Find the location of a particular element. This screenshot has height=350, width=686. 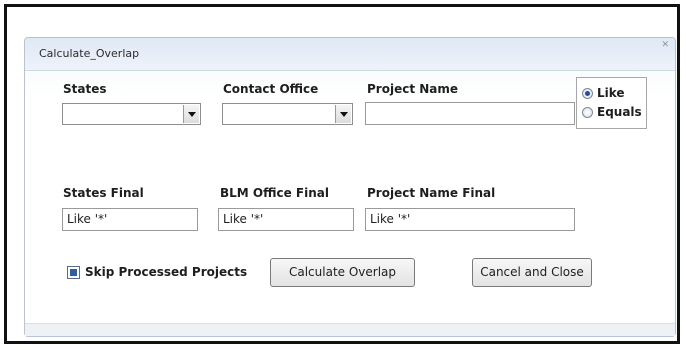

cancel-and-close-button: Cancel and Close is located at coordinates (532, 272).